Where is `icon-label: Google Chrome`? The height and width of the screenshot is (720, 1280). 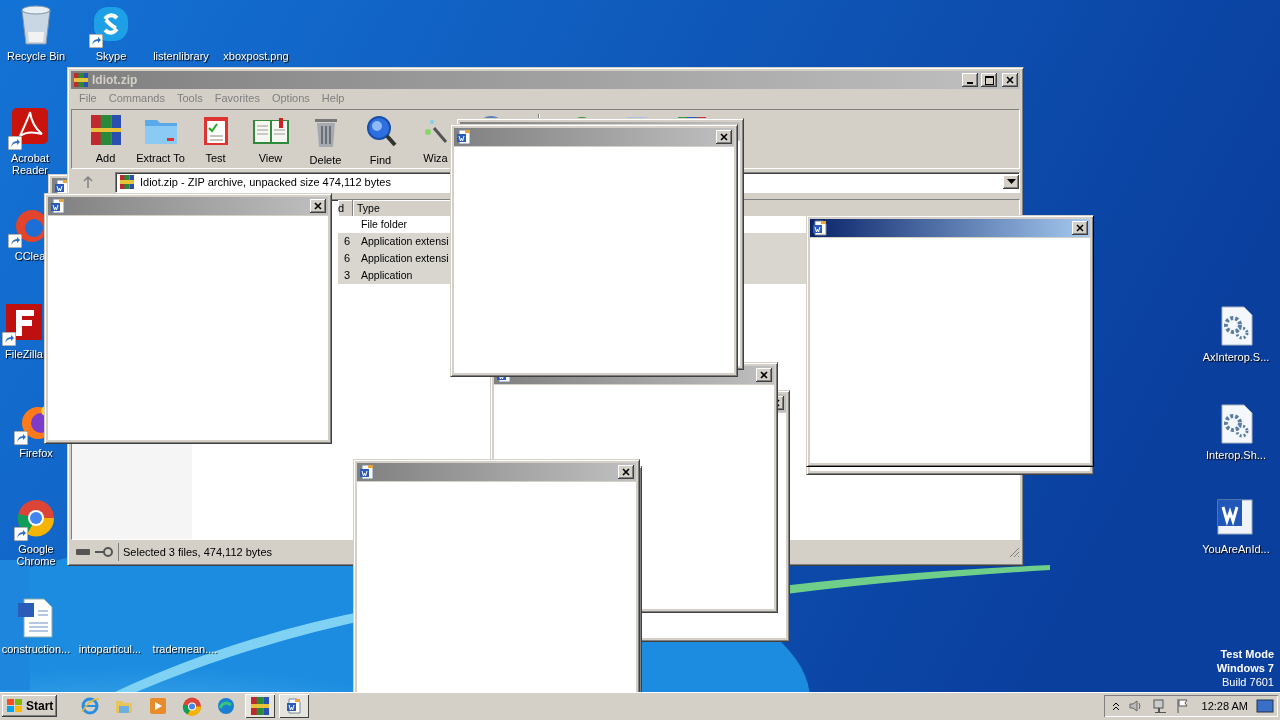
icon-label: Google Chrome is located at coordinates (36, 555).